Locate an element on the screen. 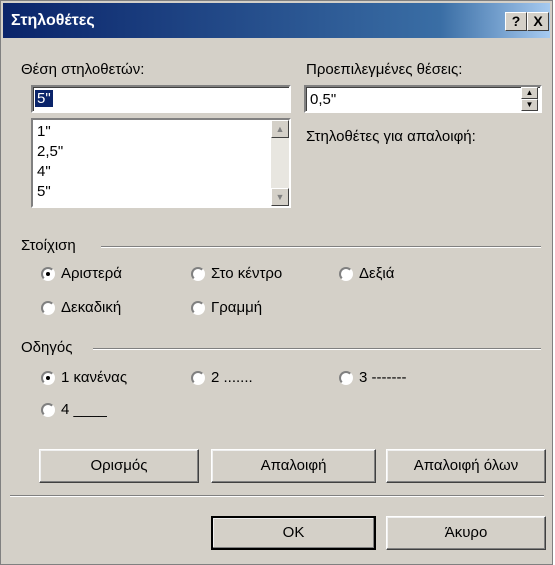 The image size is (555, 565). leader-dots-radio is located at coordinates (198, 378).